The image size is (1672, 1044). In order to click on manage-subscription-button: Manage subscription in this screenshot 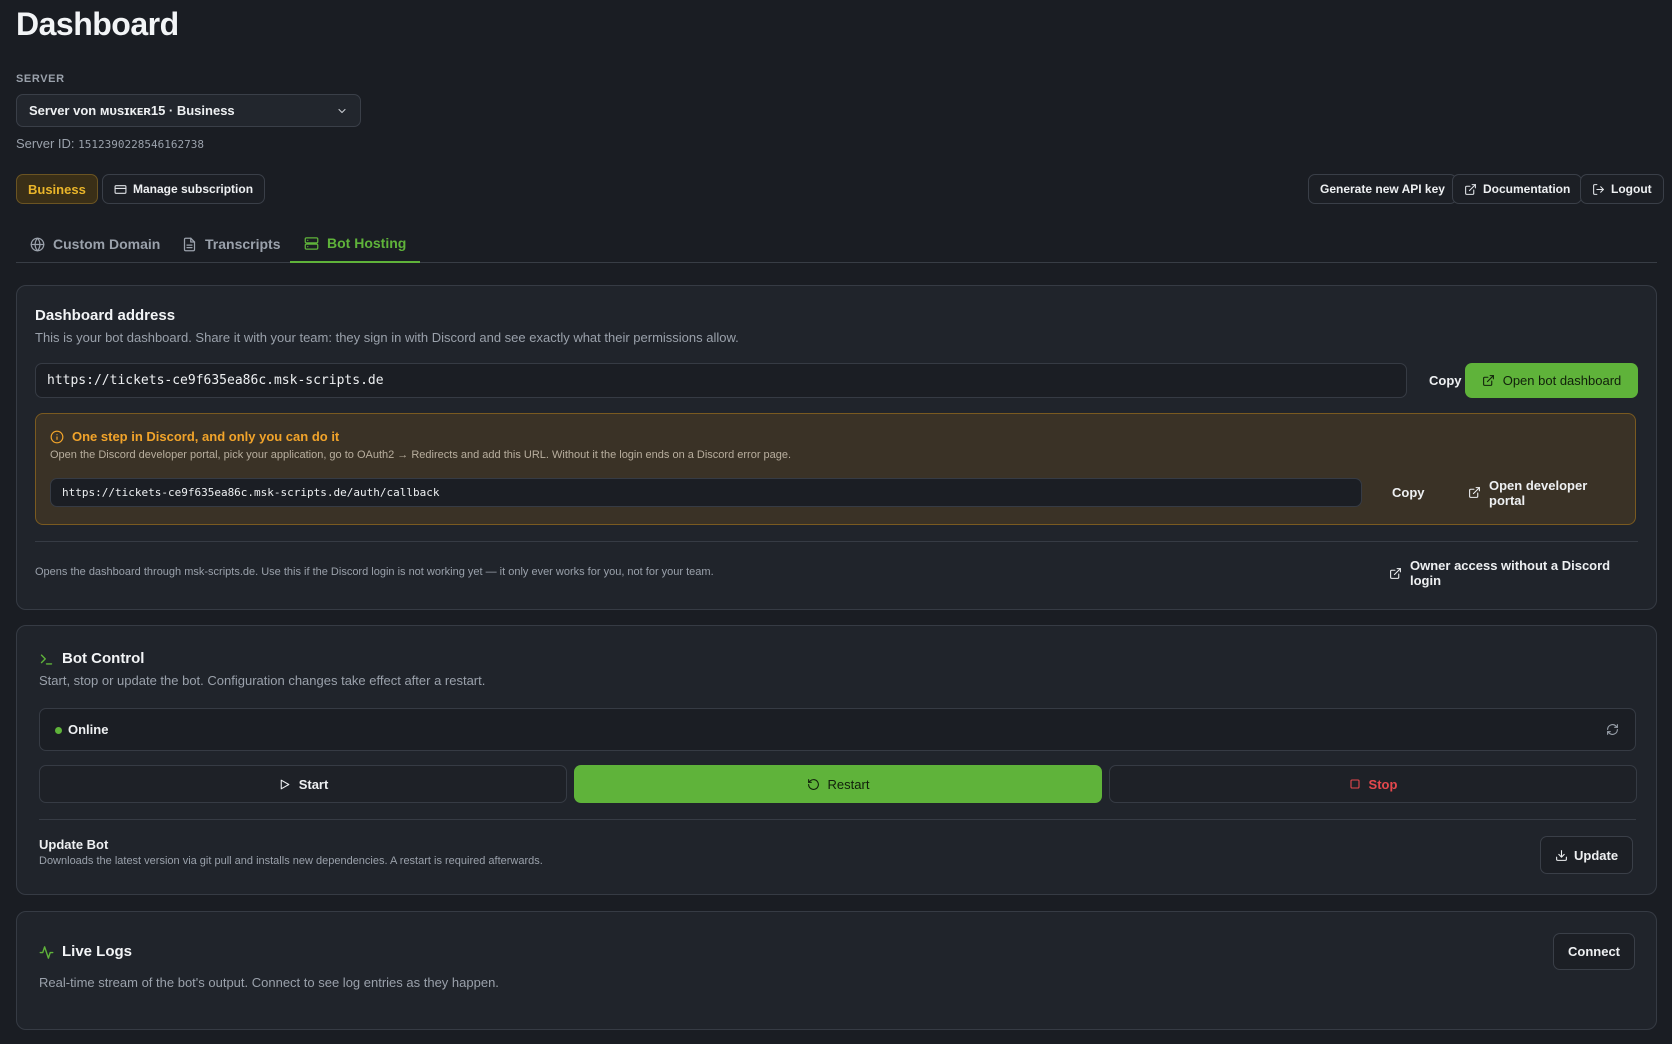, I will do `click(184, 189)`.